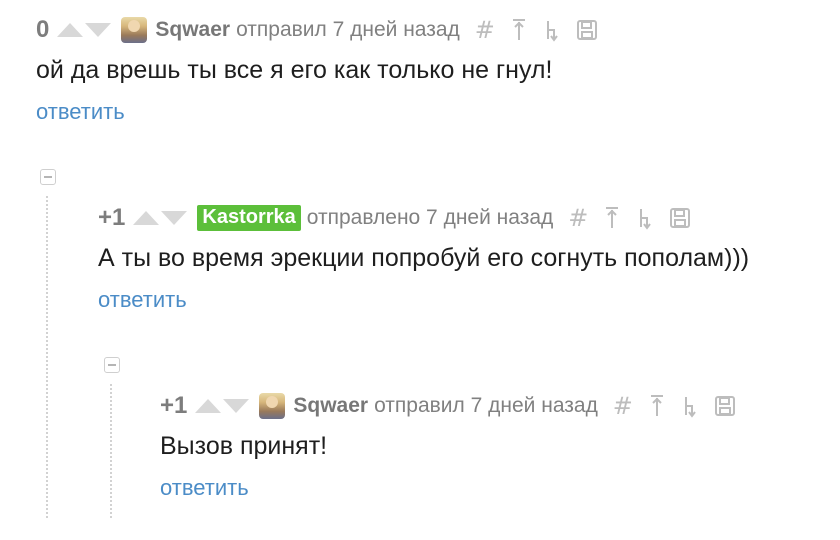  Describe the element at coordinates (43, 29) in the screenshot. I see `comment-rating: 0` at that location.